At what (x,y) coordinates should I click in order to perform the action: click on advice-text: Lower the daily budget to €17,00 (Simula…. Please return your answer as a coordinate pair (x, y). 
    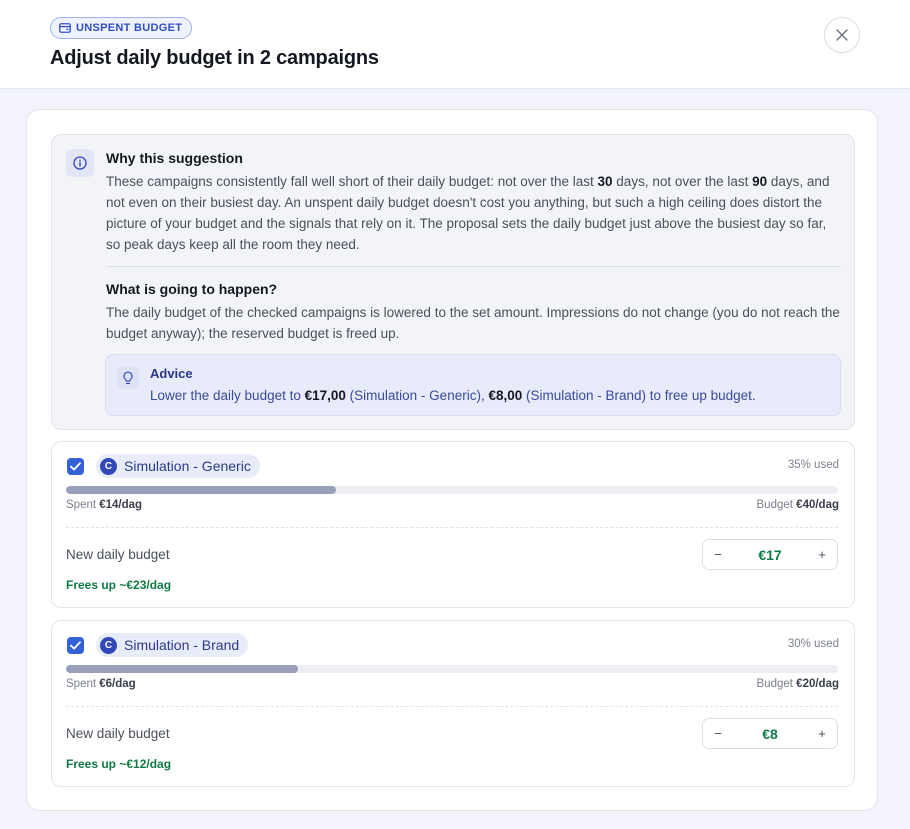
    Looking at the image, I should click on (453, 395).